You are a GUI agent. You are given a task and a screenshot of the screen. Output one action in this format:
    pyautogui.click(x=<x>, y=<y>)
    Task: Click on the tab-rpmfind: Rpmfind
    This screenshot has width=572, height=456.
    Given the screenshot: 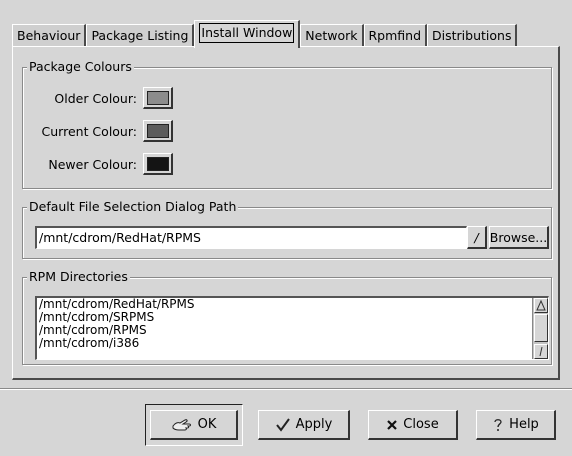 What is the action you would take?
    pyautogui.click(x=395, y=35)
    